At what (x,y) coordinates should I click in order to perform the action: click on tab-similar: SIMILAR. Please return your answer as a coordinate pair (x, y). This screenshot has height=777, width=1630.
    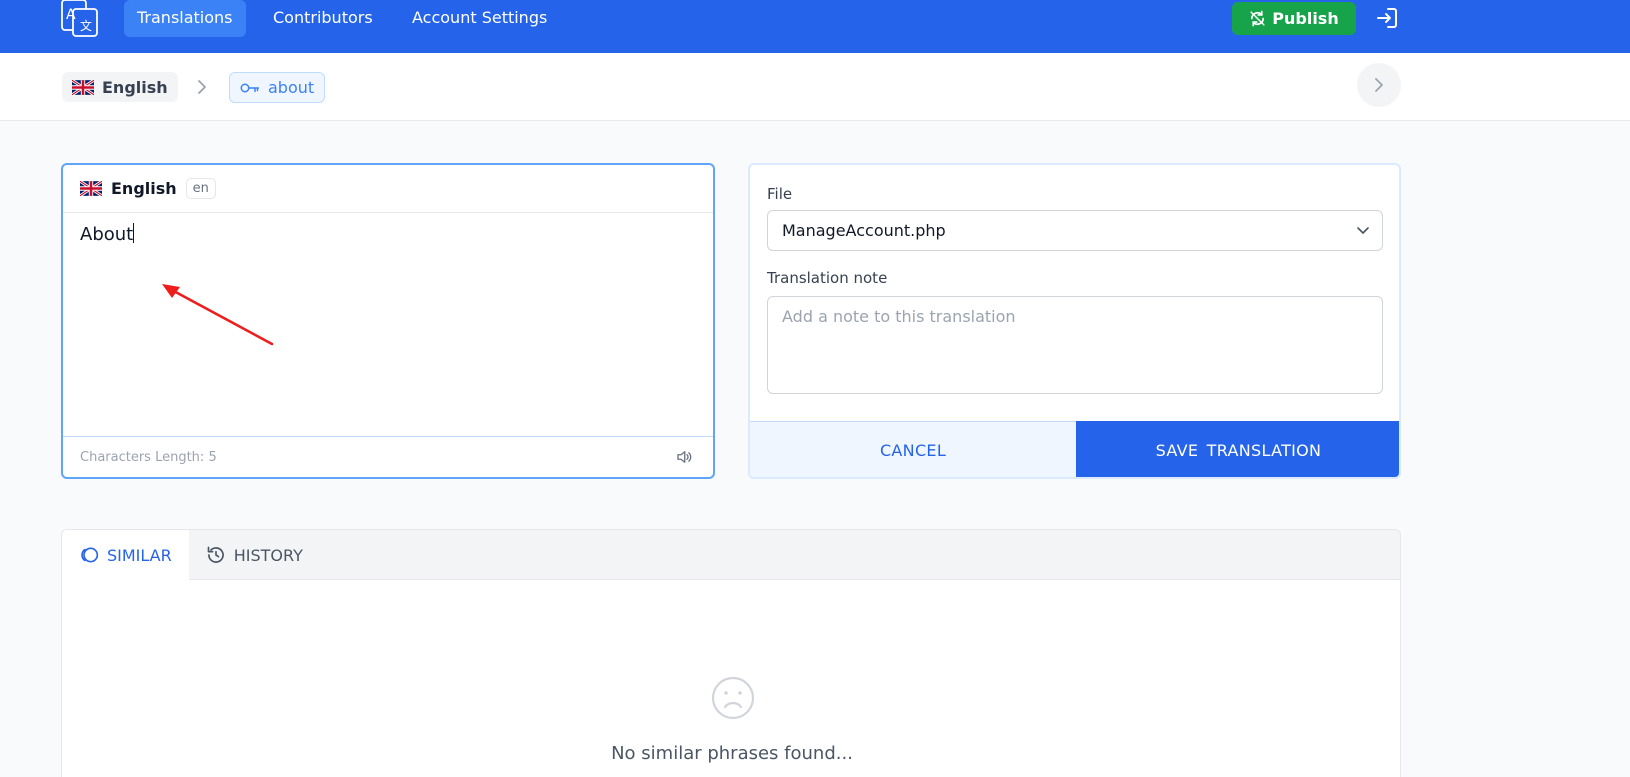
    Looking at the image, I should click on (125, 555).